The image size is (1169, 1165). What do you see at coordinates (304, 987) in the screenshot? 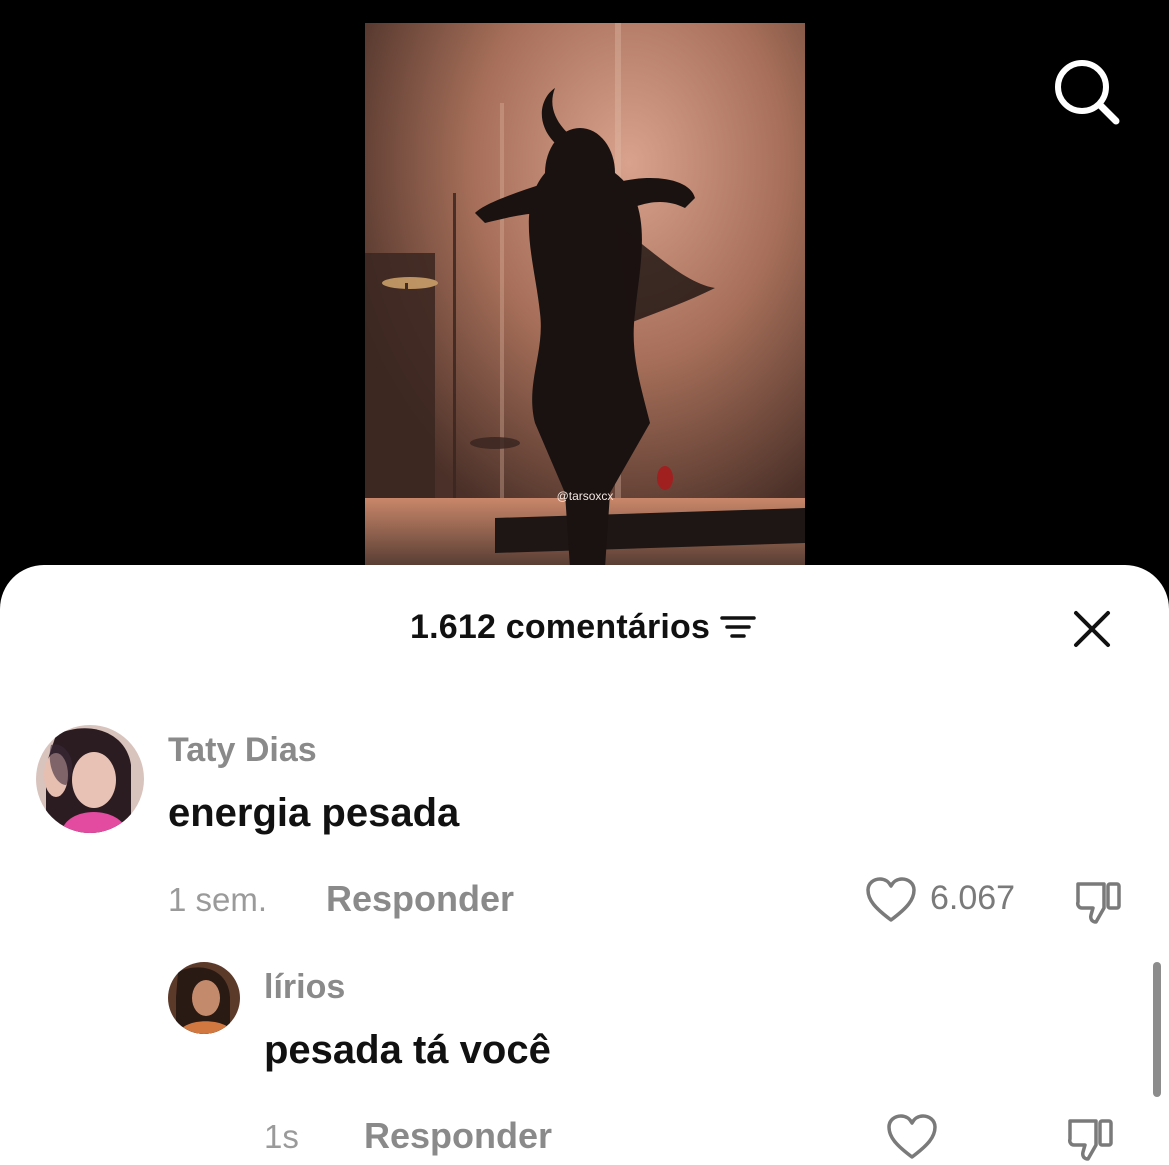
I see `comment-username: lírios` at bounding box center [304, 987].